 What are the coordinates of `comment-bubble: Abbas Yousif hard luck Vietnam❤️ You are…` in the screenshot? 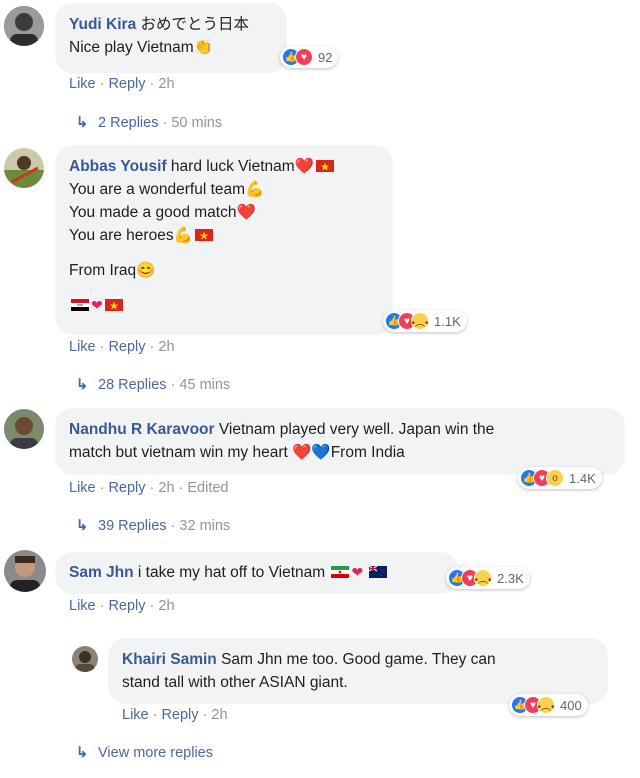 It's located at (224, 240).